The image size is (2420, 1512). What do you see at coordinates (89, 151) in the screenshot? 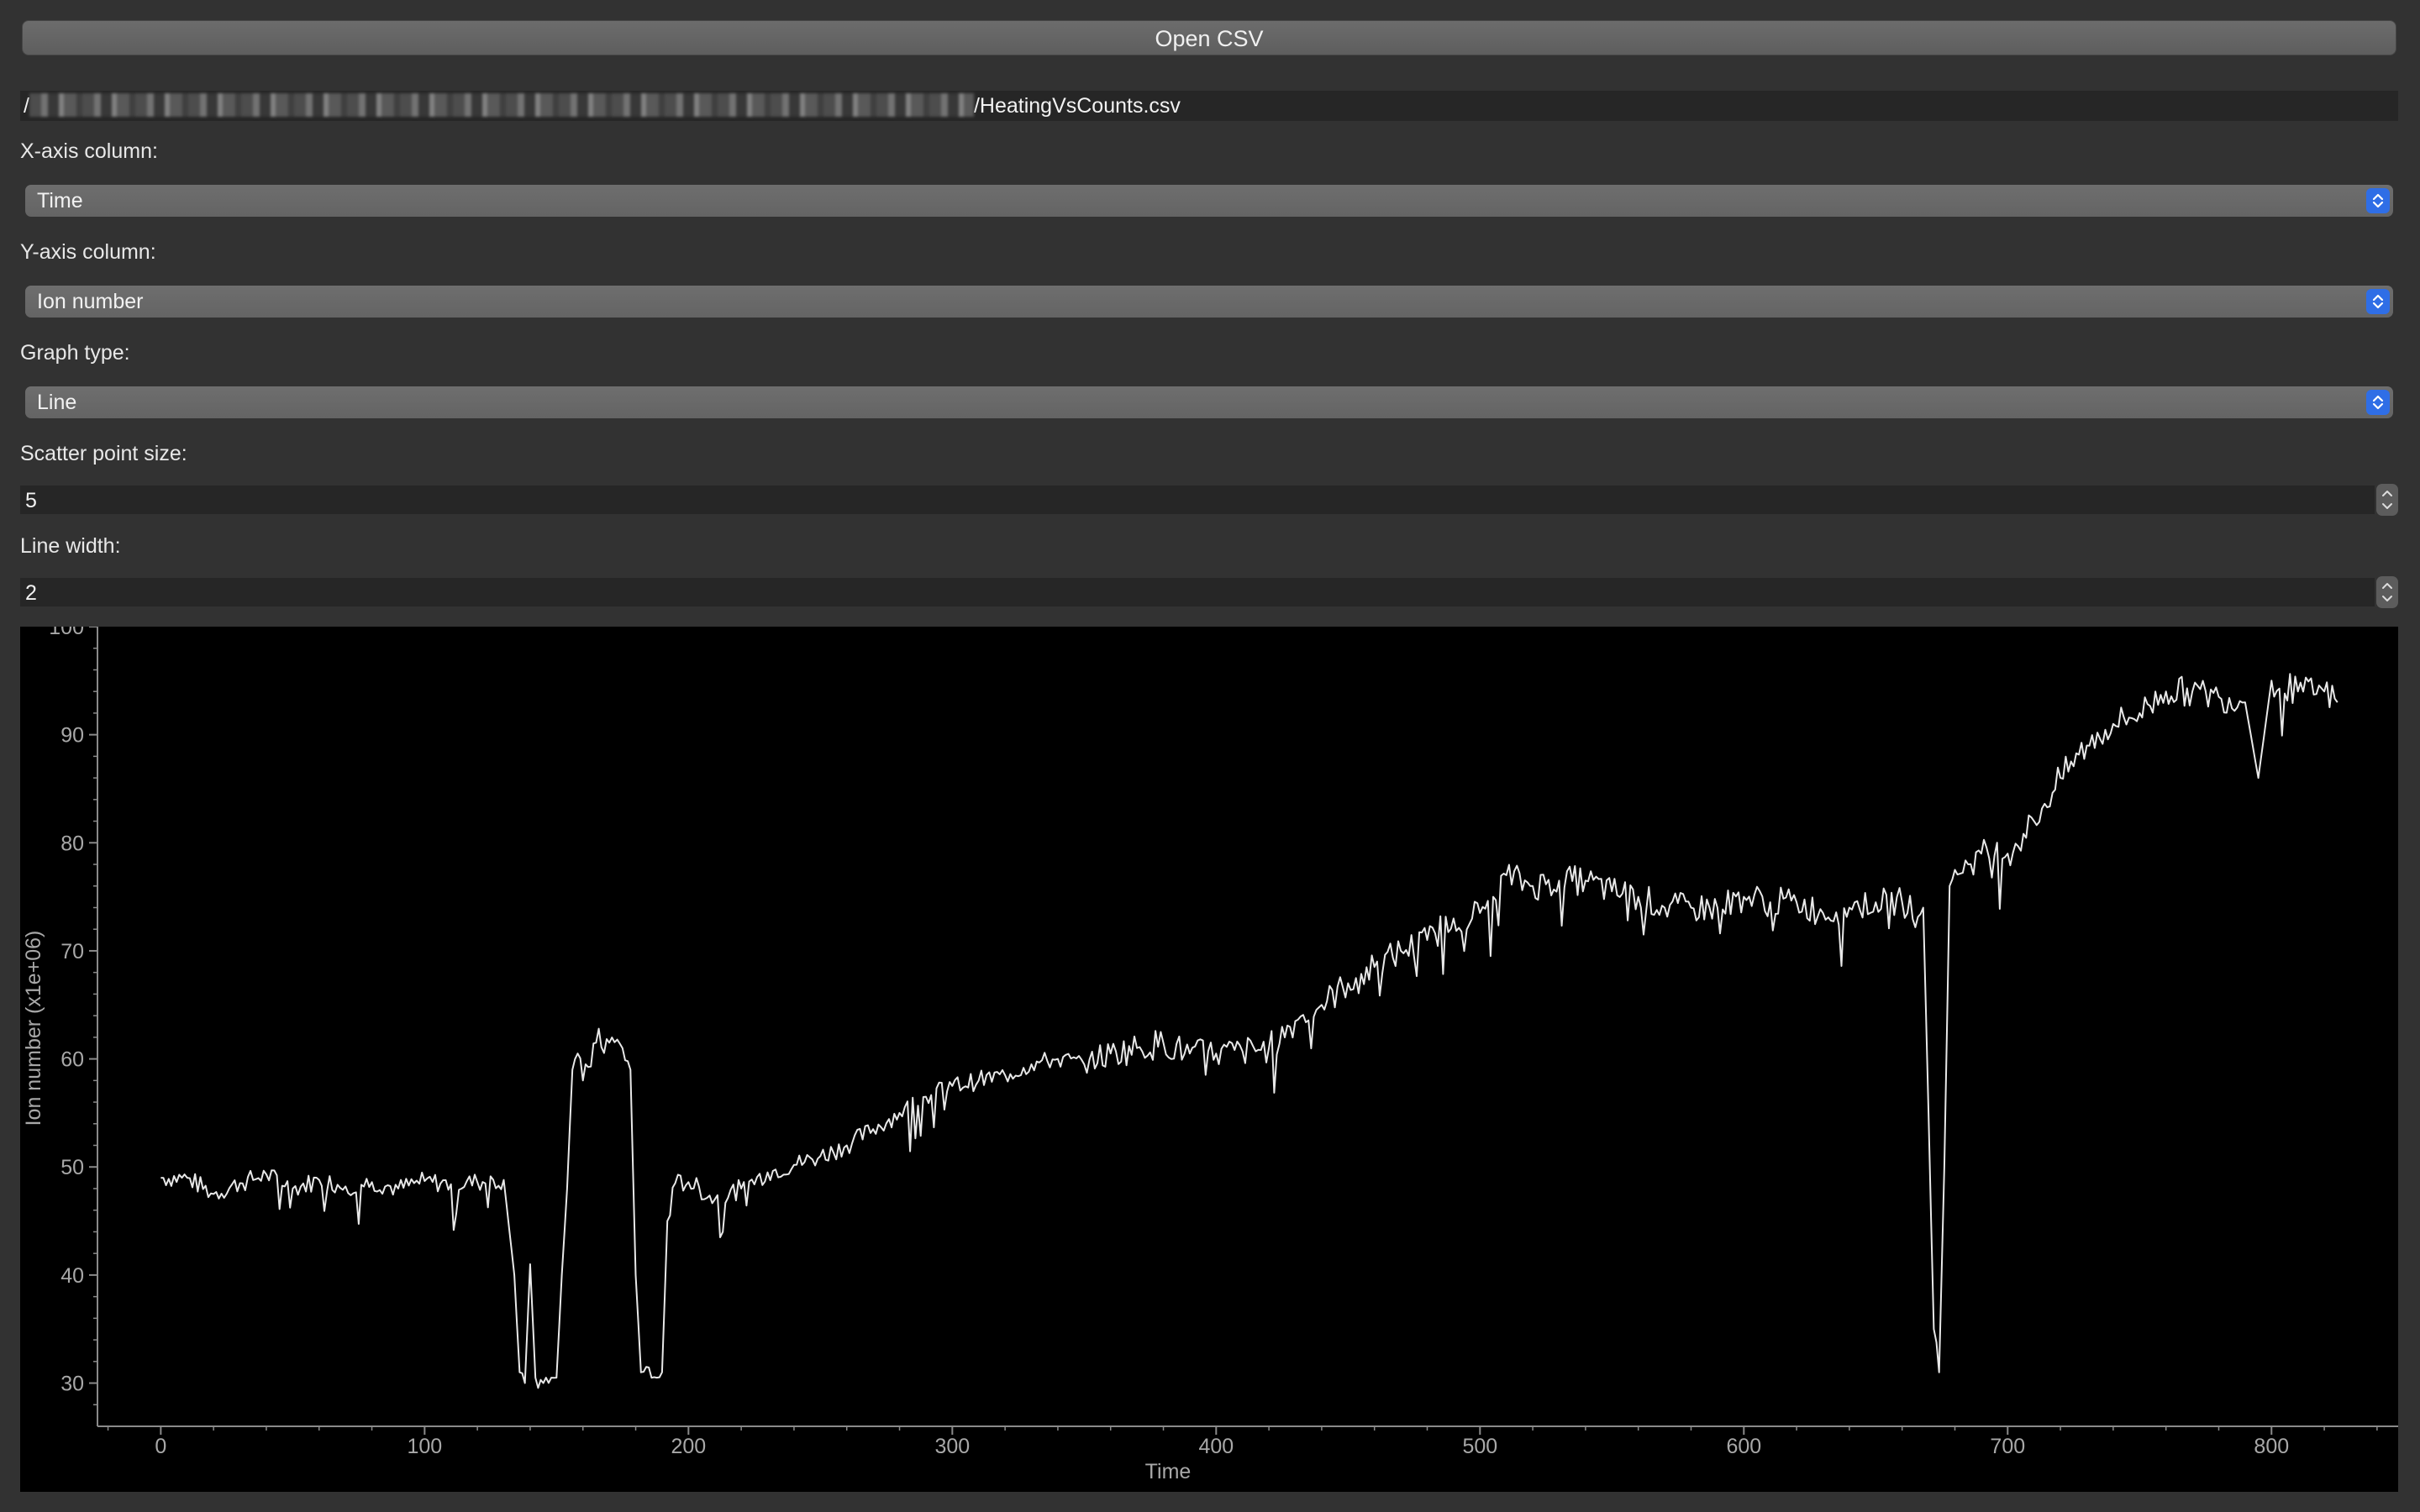
I see `x-axis-column-label: X-axis column:` at bounding box center [89, 151].